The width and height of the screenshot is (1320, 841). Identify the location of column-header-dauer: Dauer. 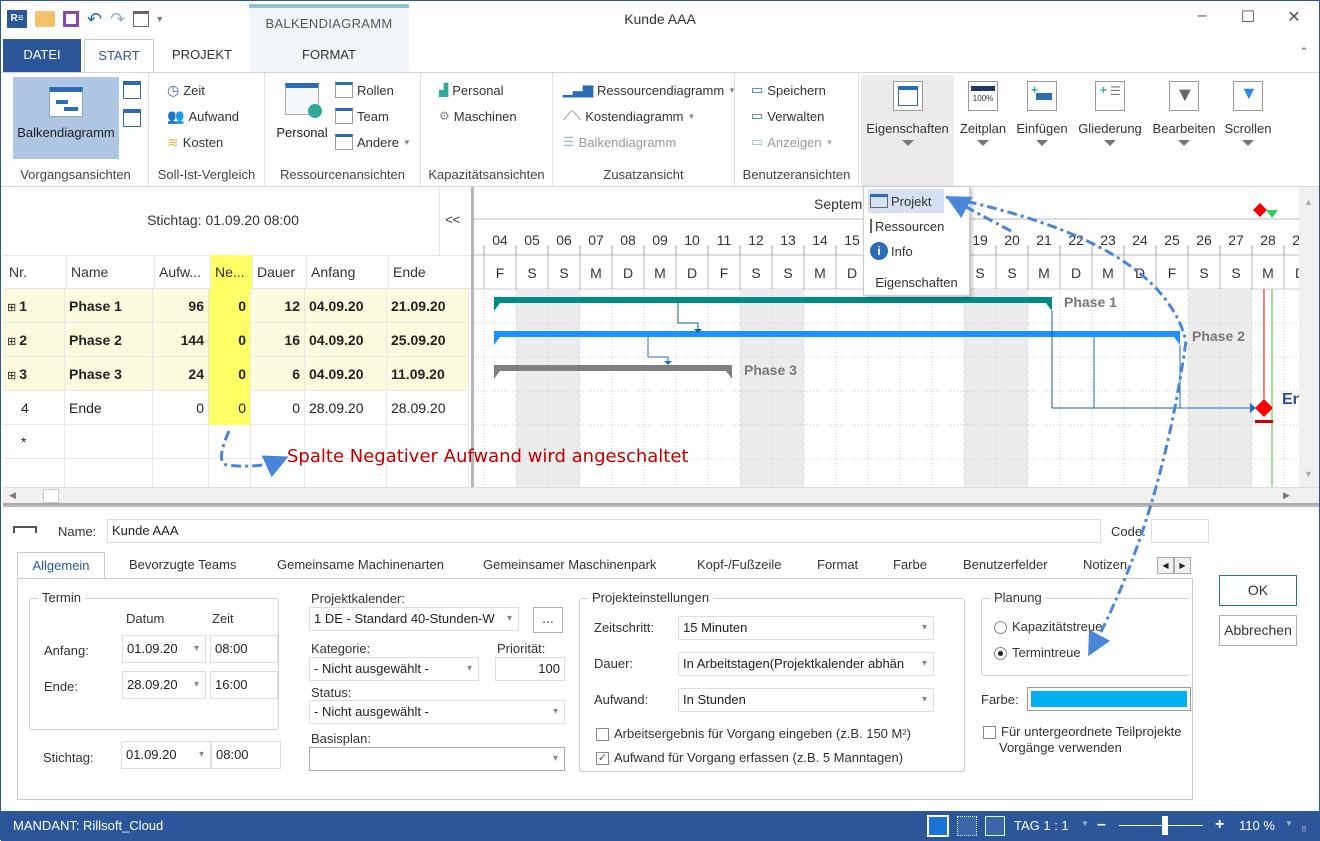
(280, 272).